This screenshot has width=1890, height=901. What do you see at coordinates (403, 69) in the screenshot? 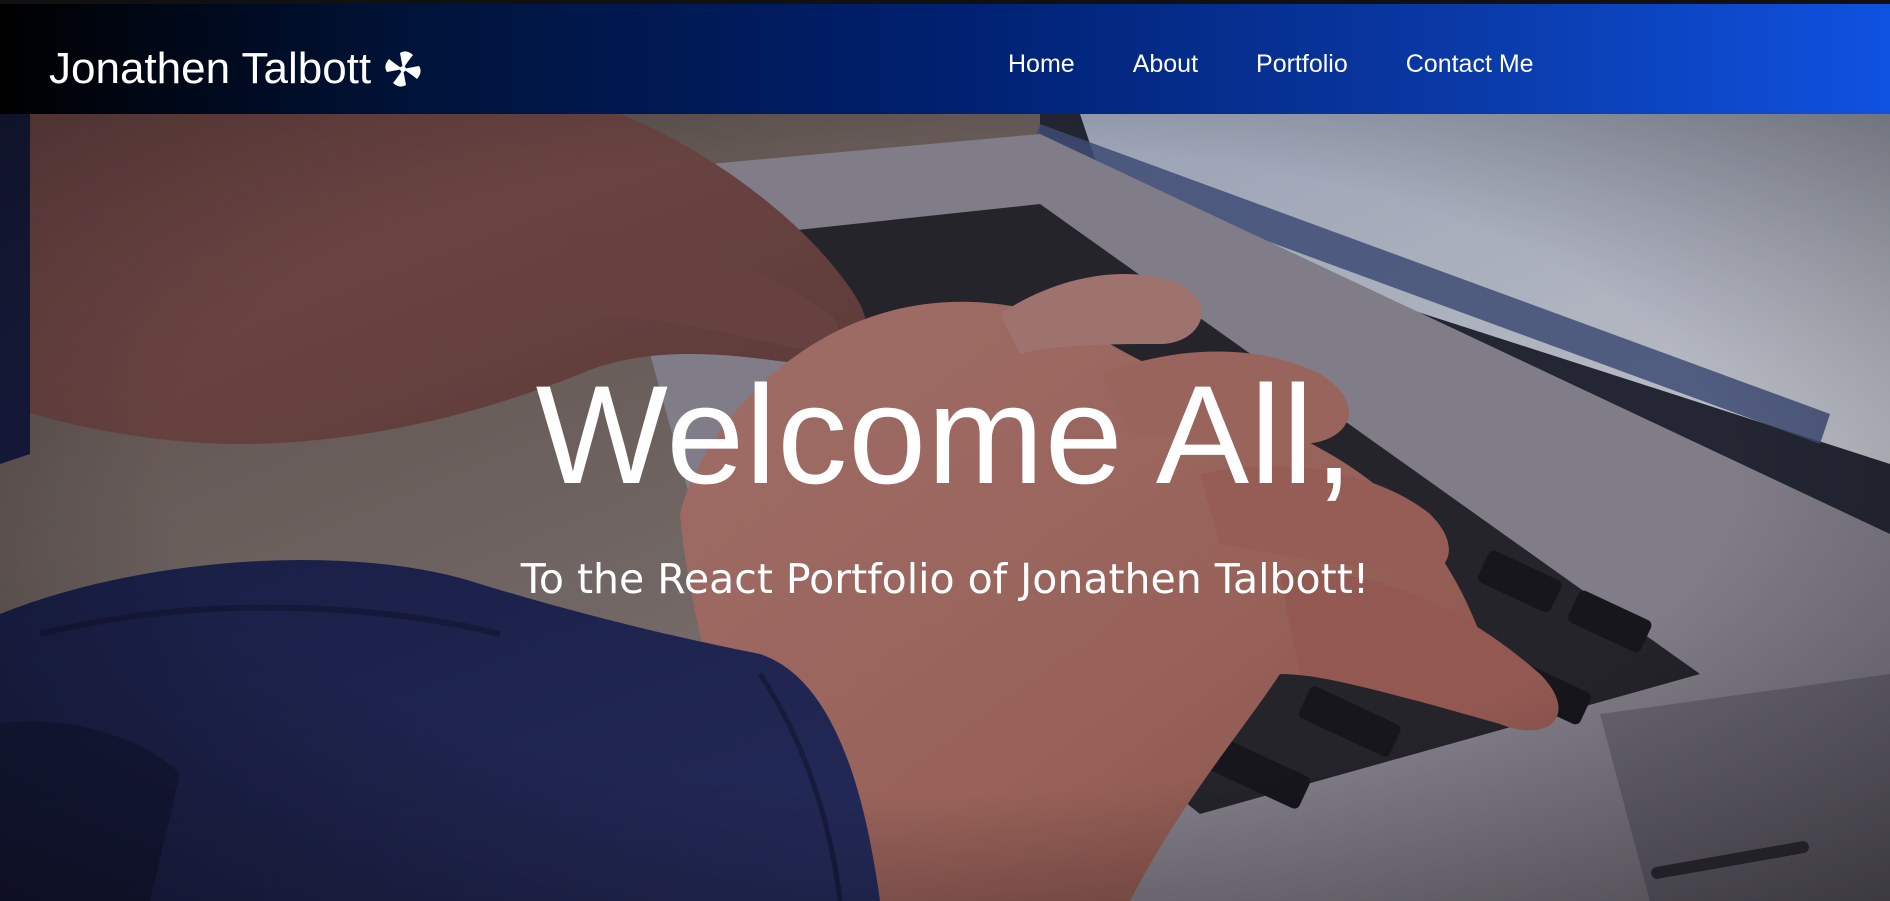
I see `pinwheel-icon` at bounding box center [403, 69].